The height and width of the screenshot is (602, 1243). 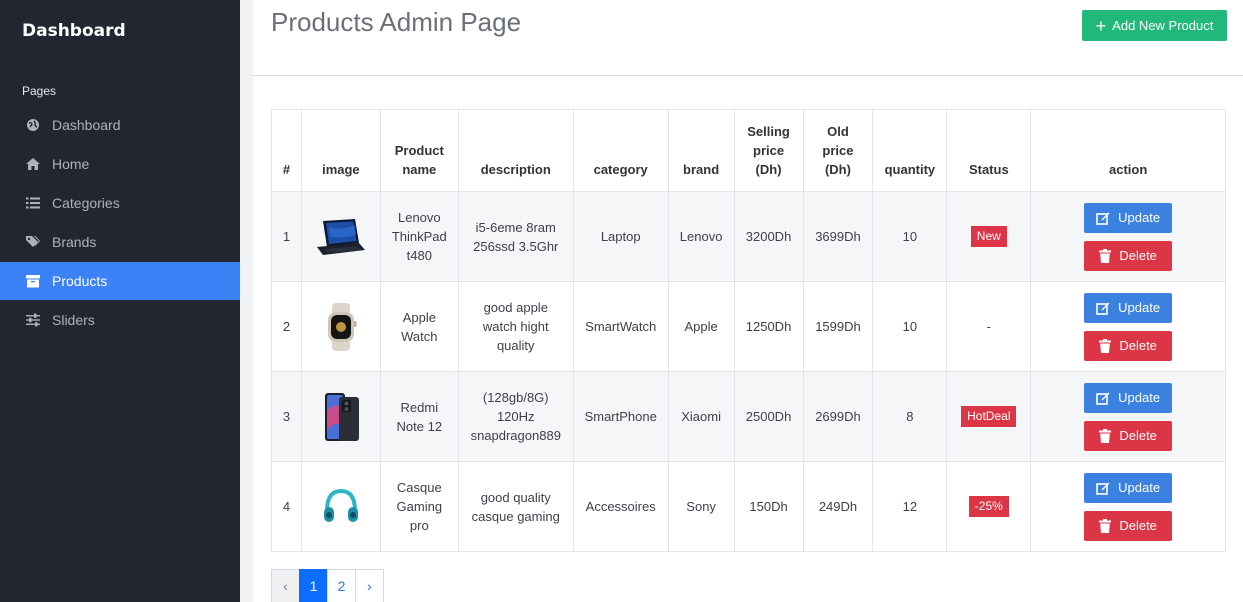 What do you see at coordinates (516, 236) in the screenshot?
I see `product-description-text: i5-6eme 8ram 256ssd 3.5Ghr` at bounding box center [516, 236].